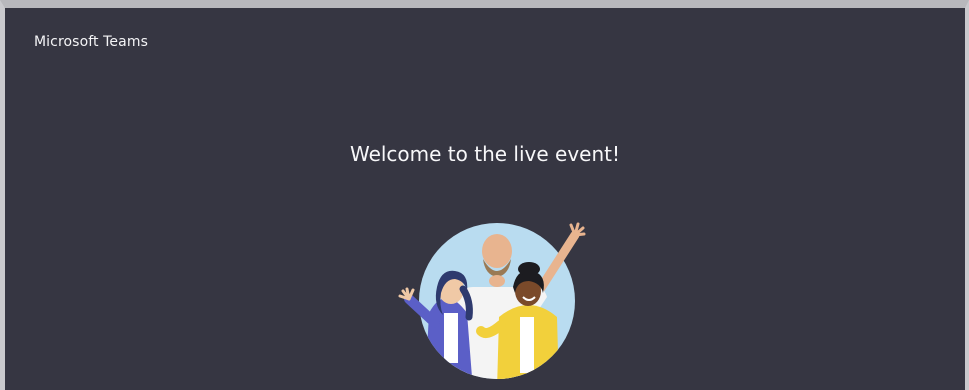 This screenshot has height=390, width=969. Describe the element at coordinates (91, 42) in the screenshot. I see `app-title: Microsoft Teams` at that location.